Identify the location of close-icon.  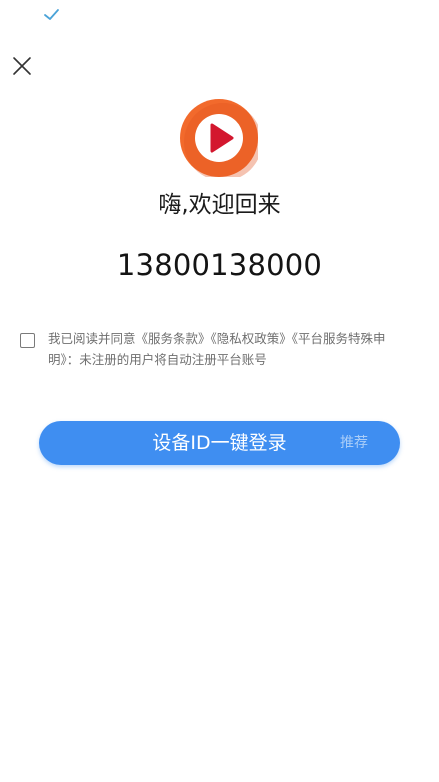
(22, 66).